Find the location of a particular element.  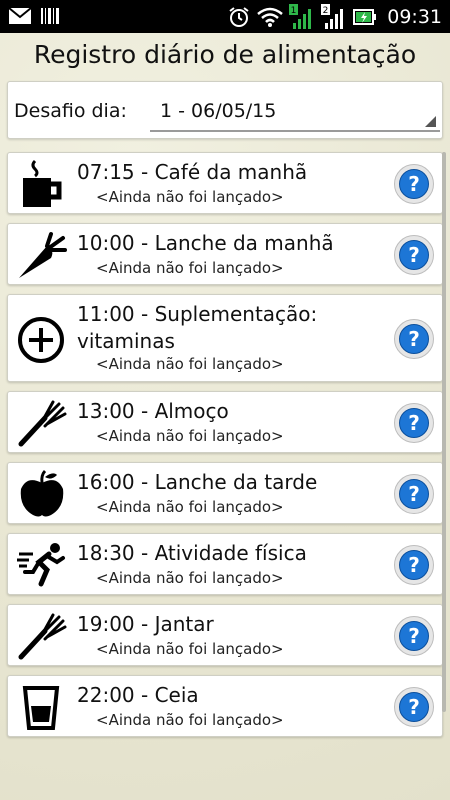

meal-title: 07:15 - Café da manhã is located at coordinates (192, 172).